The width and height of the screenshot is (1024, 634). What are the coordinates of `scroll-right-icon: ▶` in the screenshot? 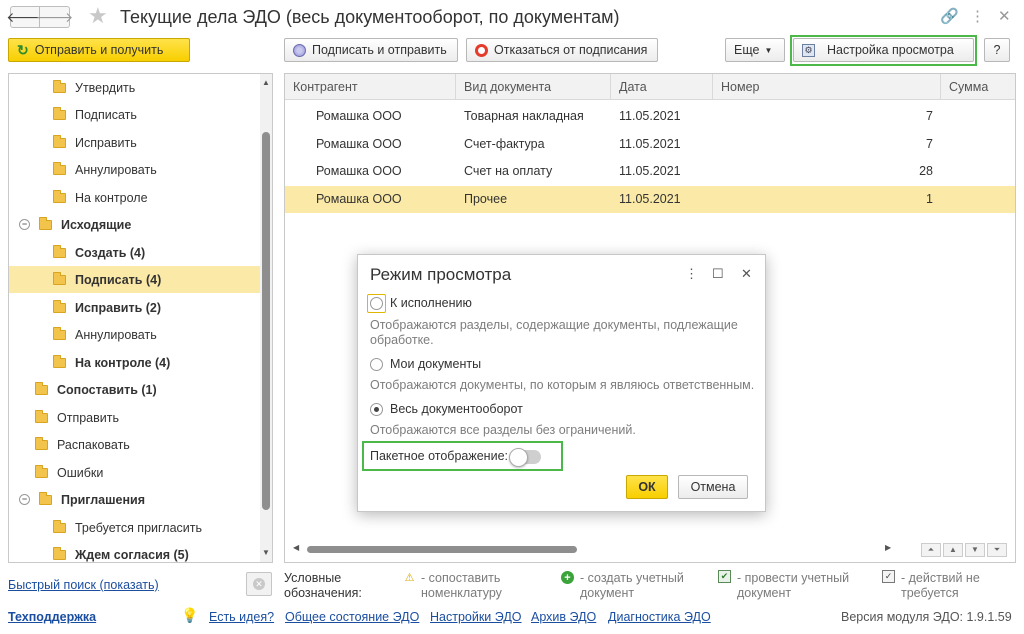 It's located at (888, 547).